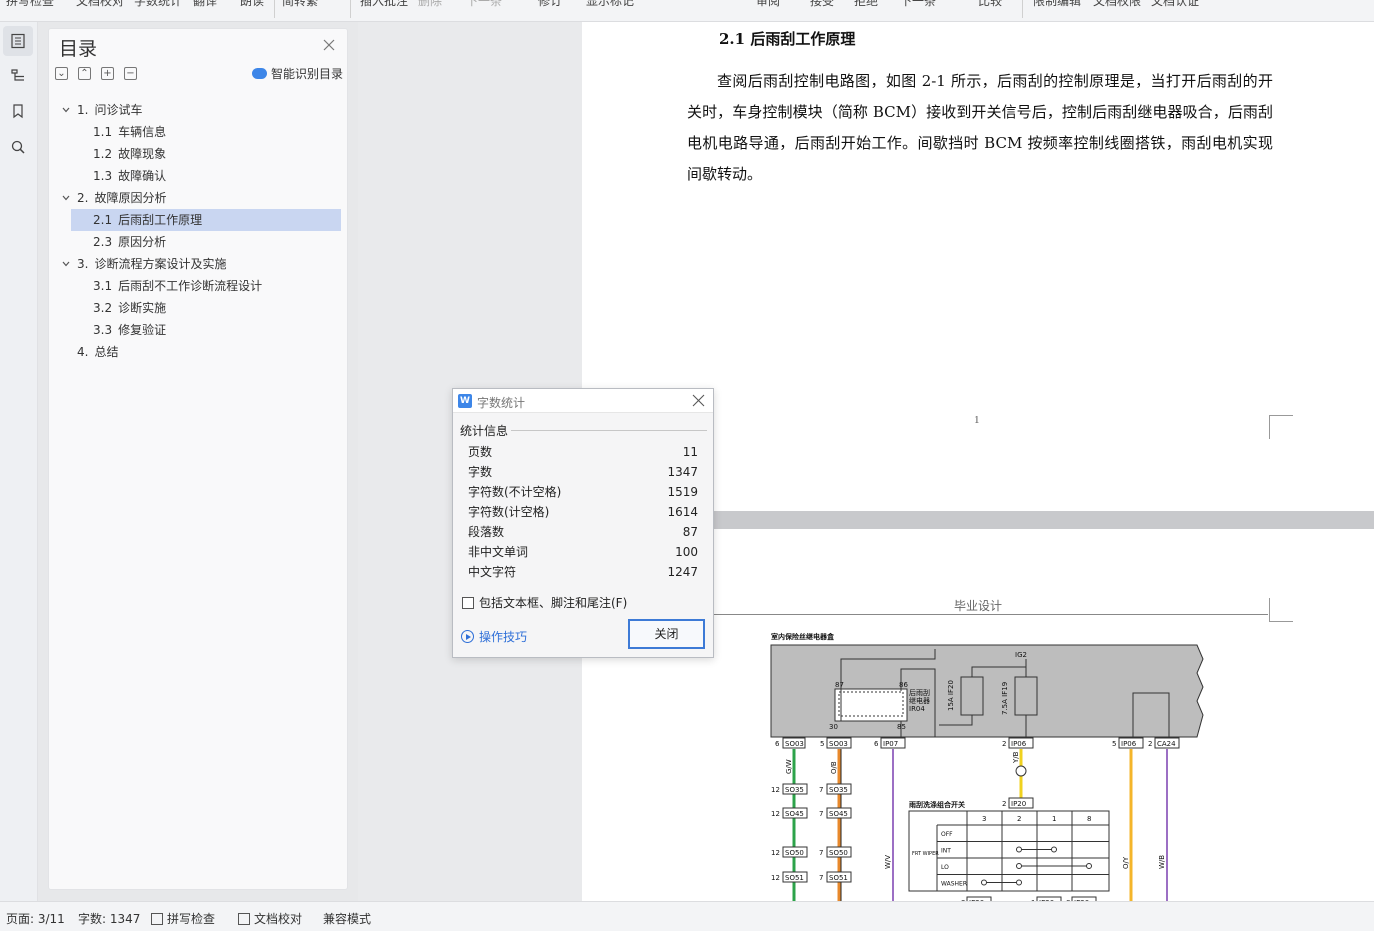 The image size is (1374, 931). I want to click on toolbar-translate: 翻译, so click(205, 4).